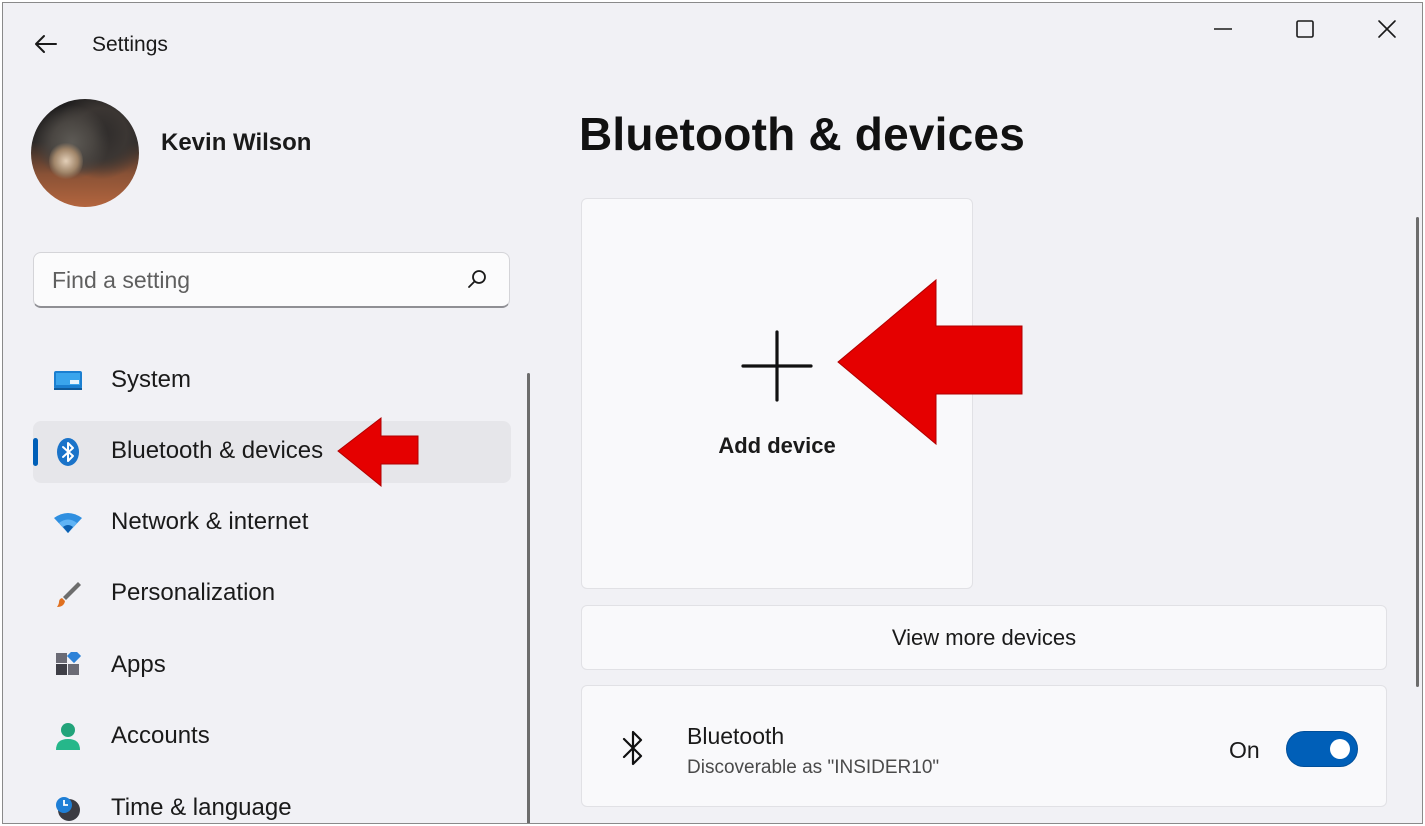 This screenshot has width=1425, height=826. I want to click on close-icon, so click(1387, 29).